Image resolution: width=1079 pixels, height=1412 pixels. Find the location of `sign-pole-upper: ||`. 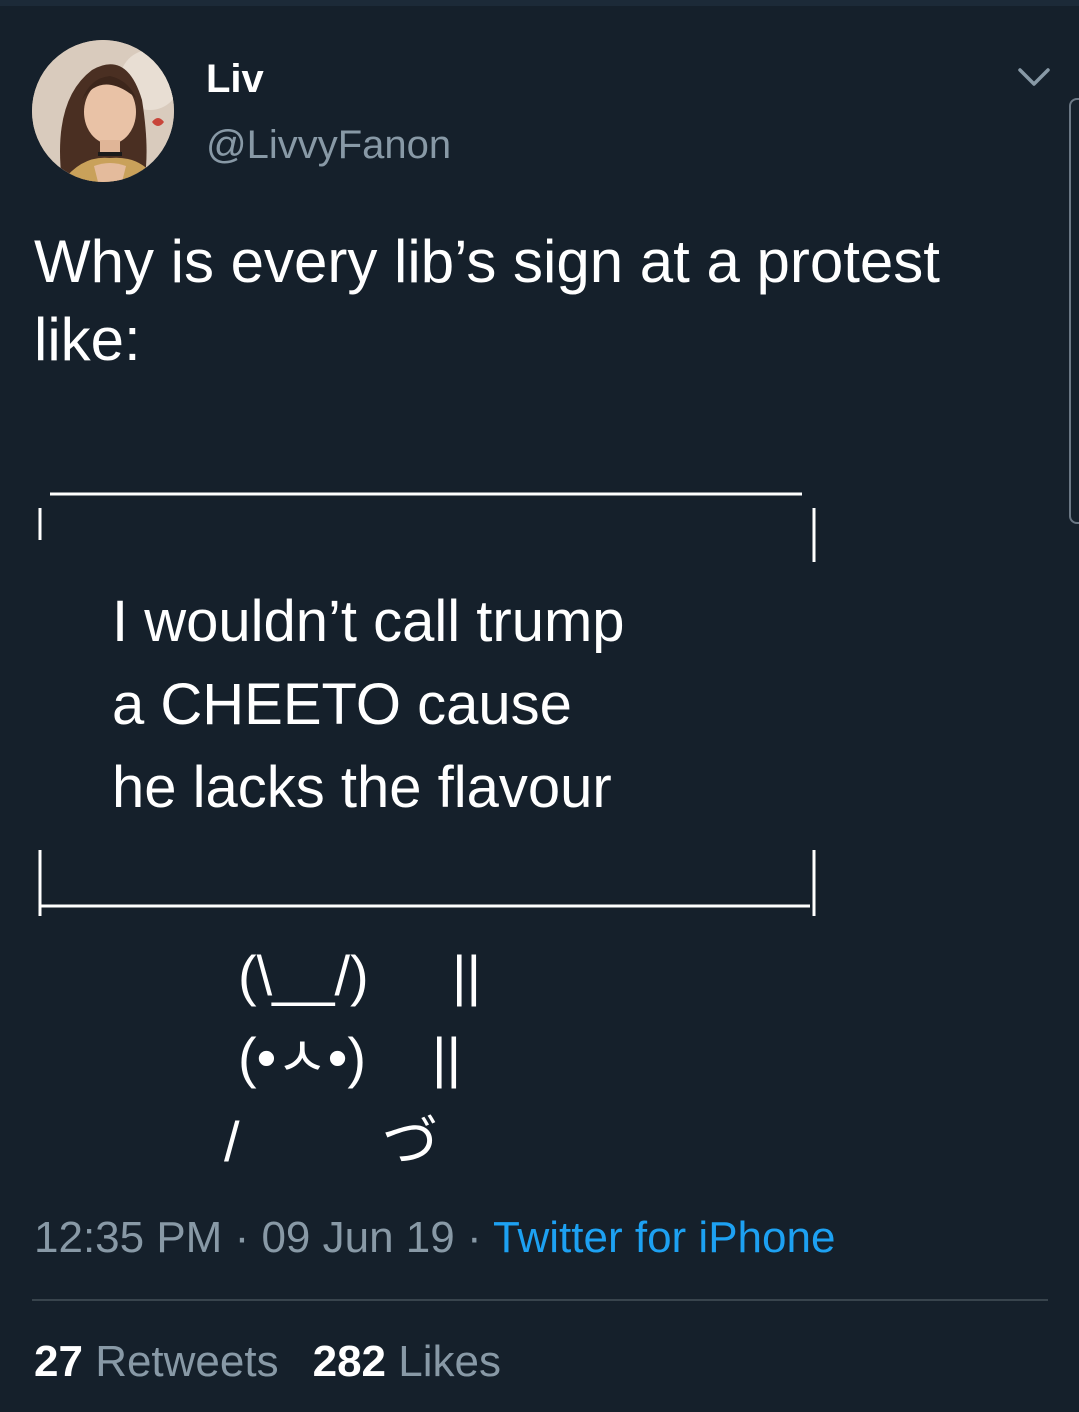

sign-pole-upper: || is located at coordinates (467, 975).